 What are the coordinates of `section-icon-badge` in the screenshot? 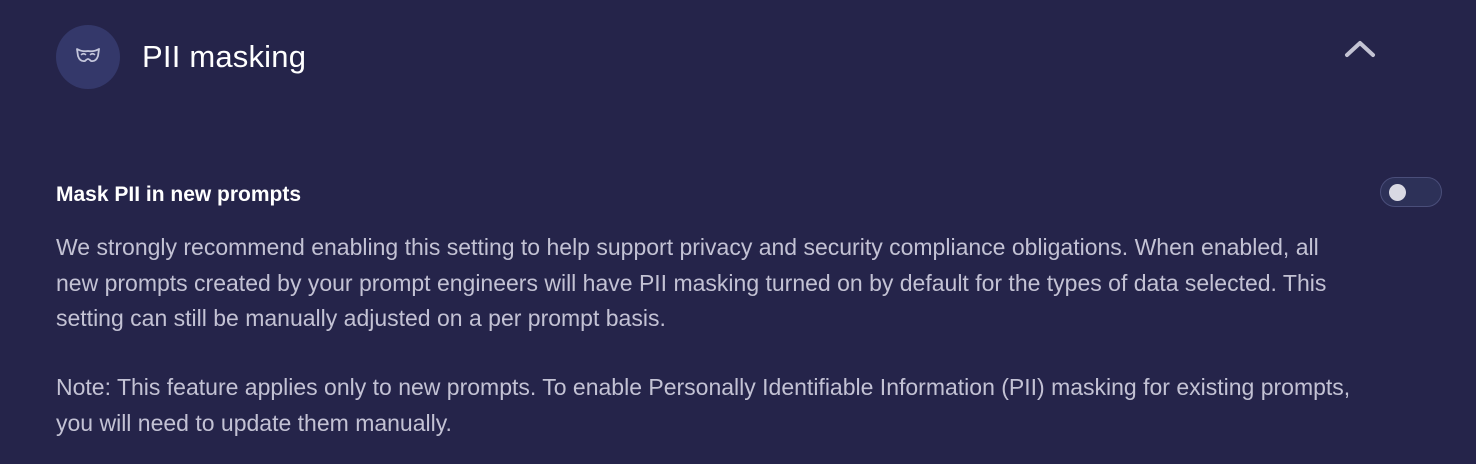 It's located at (88, 57).